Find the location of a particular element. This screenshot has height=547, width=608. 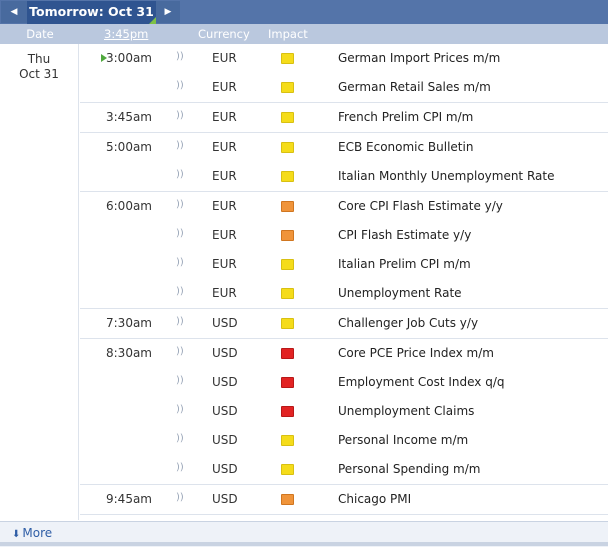

event-title: Chicago PMI is located at coordinates (374, 499).